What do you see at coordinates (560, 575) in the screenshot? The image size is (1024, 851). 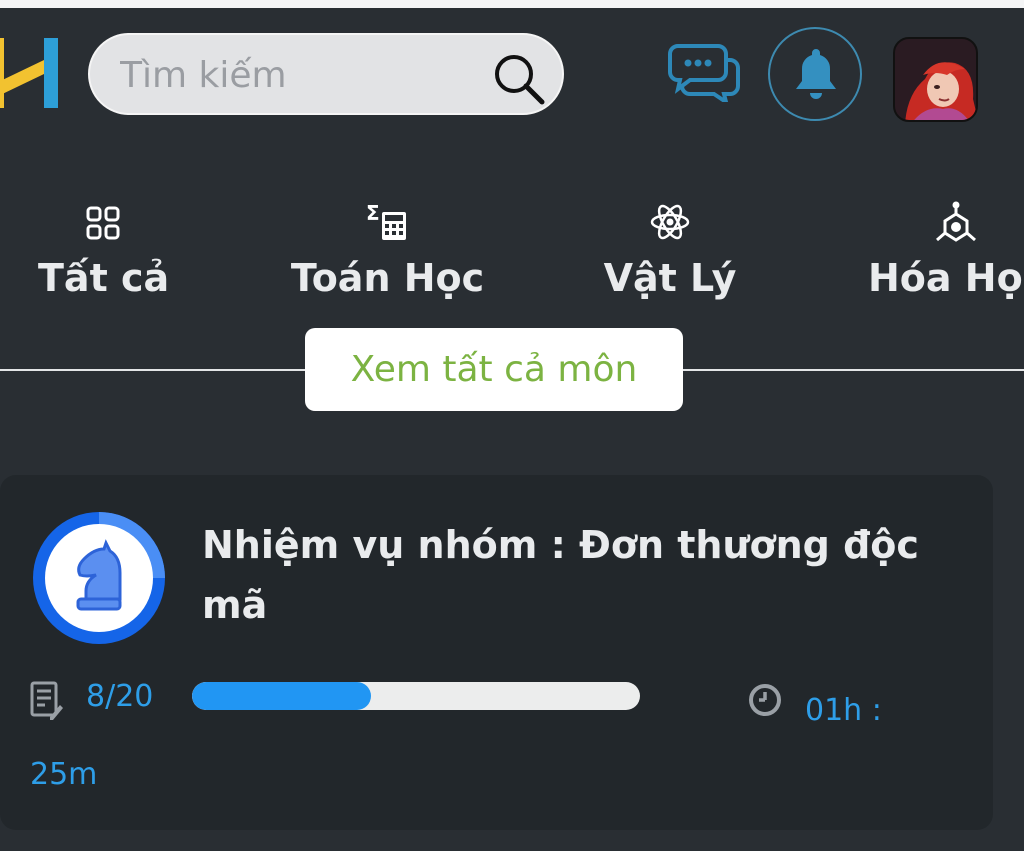 I see `quest-title: Nhiệm vụ nhóm : Đơn thương độc mã` at bounding box center [560, 575].